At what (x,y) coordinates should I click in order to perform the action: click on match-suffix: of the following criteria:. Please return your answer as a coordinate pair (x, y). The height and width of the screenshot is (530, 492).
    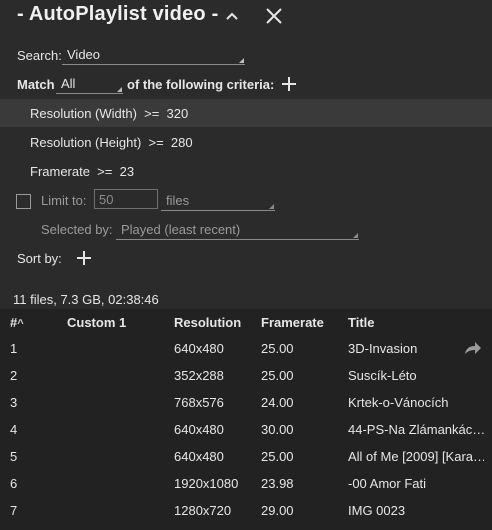
    Looking at the image, I should click on (201, 84).